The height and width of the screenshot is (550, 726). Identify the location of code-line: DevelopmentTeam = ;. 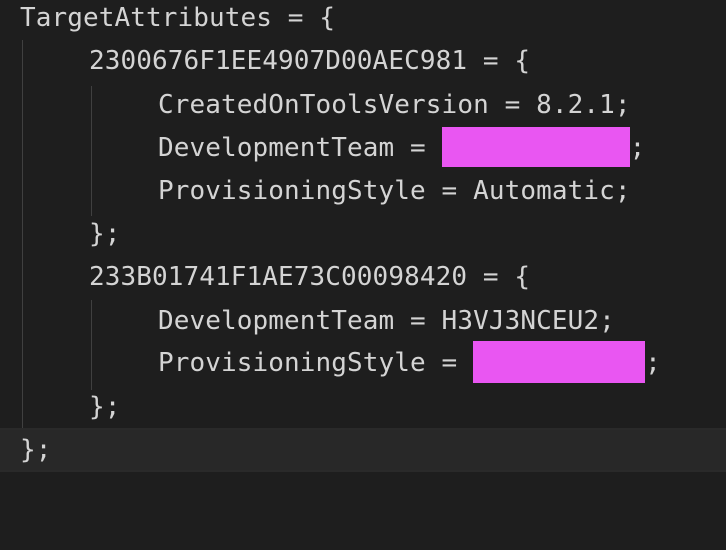
(363, 148).